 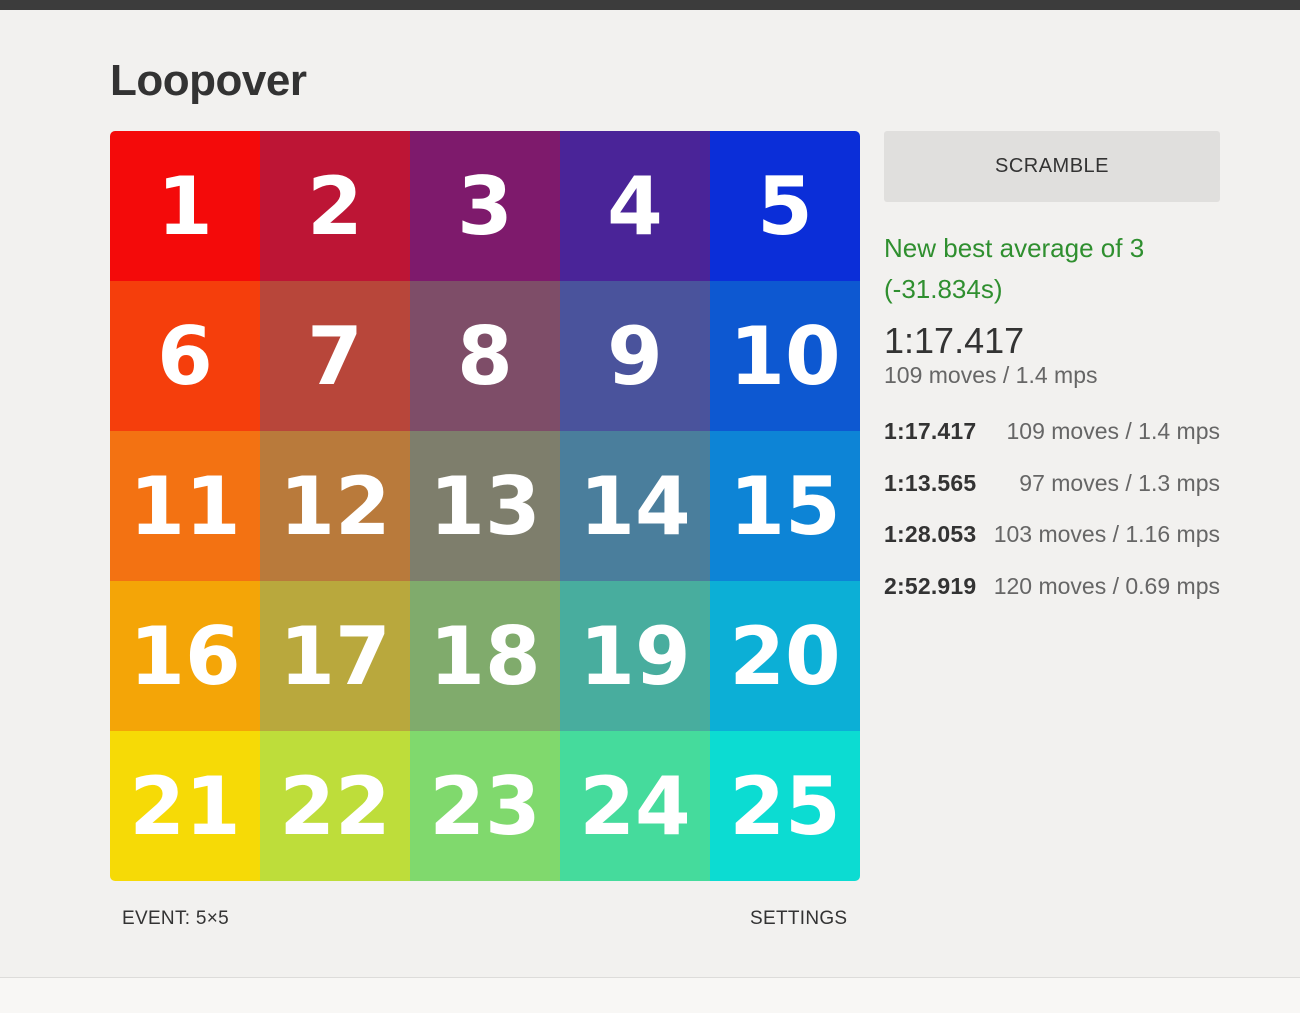 What do you see at coordinates (335, 806) in the screenshot?
I see `tile-22: 22` at bounding box center [335, 806].